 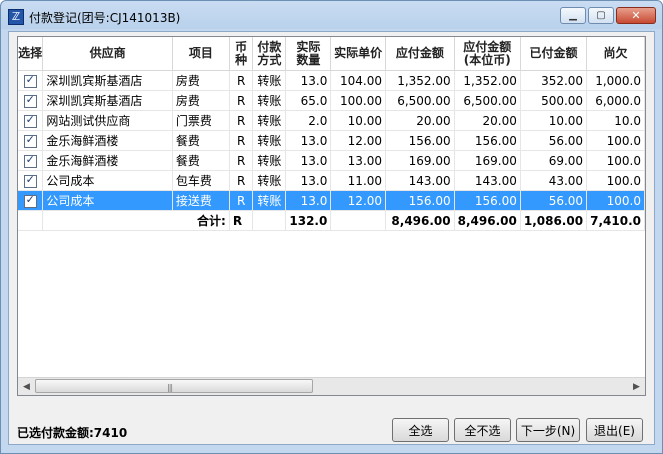 I want to click on select-all-button: 全选, so click(x=420, y=430).